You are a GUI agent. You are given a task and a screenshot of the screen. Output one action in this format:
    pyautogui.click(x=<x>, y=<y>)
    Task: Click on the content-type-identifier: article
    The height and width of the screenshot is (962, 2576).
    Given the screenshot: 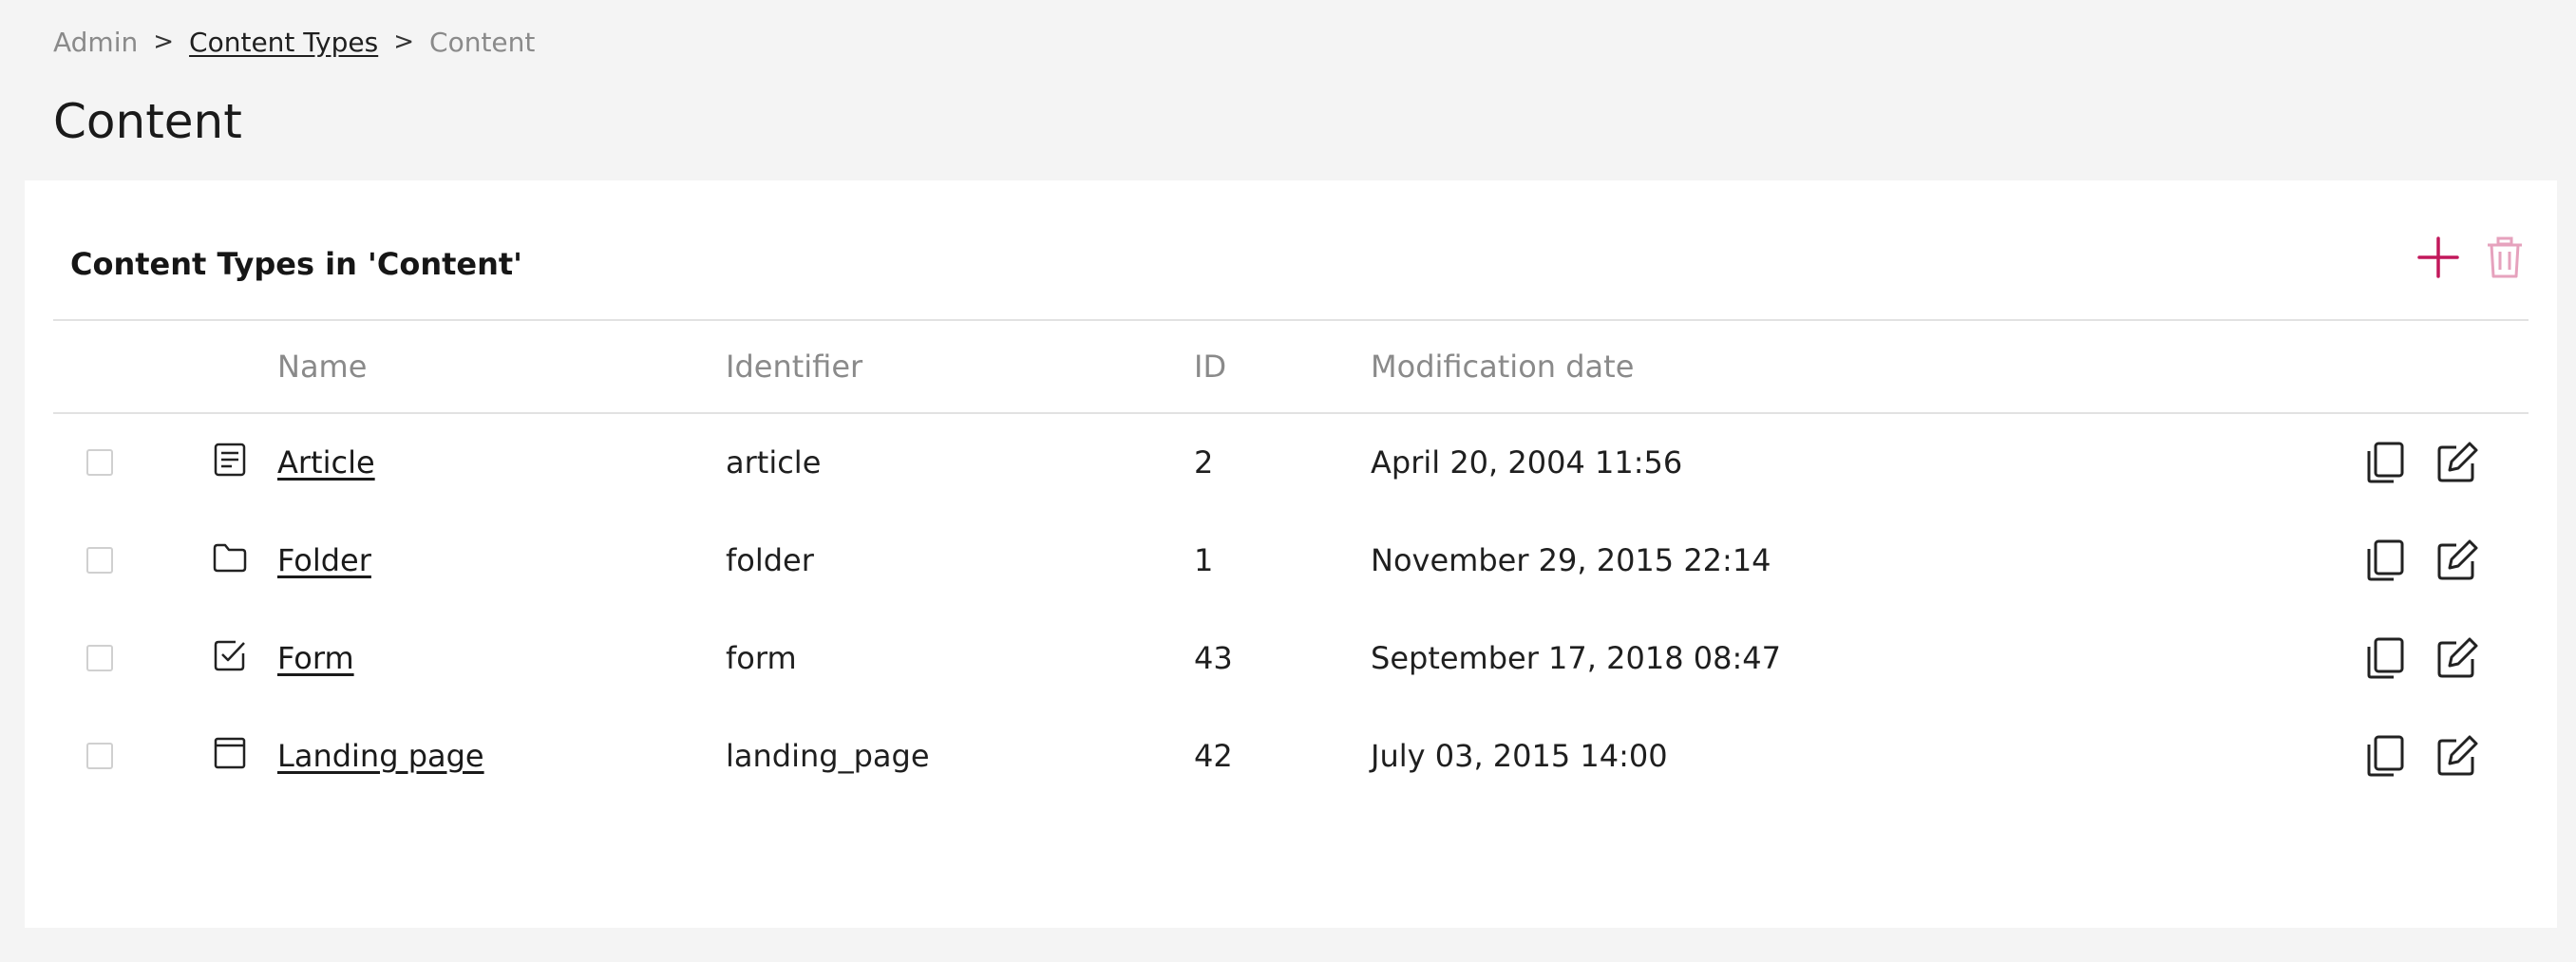 What is the action you would take?
    pyautogui.click(x=774, y=462)
    